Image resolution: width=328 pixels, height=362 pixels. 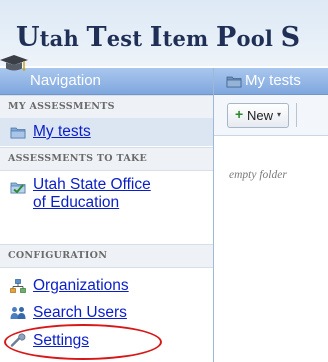 What do you see at coordinates (28, 37) in the screenshot?
I see `title-initial: U` at bounding box center [28, 37].